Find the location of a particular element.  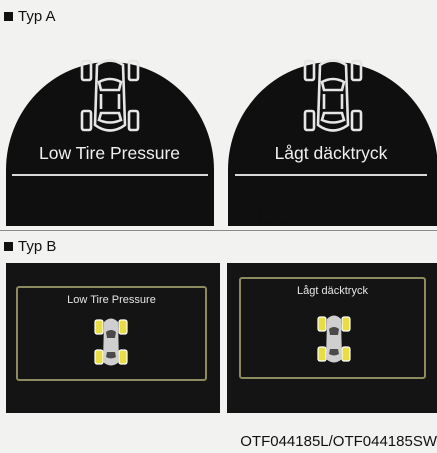

message-frame: Low Tire Pressure is located at coordinates (111, 333).